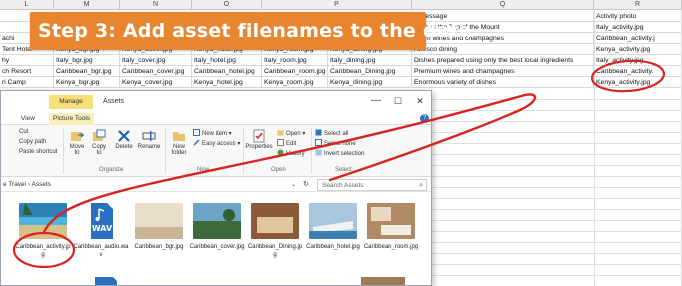  What do you see at coordinates (503, 71) in the screenshot?
I see `cell-dining-message: Premium wines and champagnes` at bounding box center [503, 71].